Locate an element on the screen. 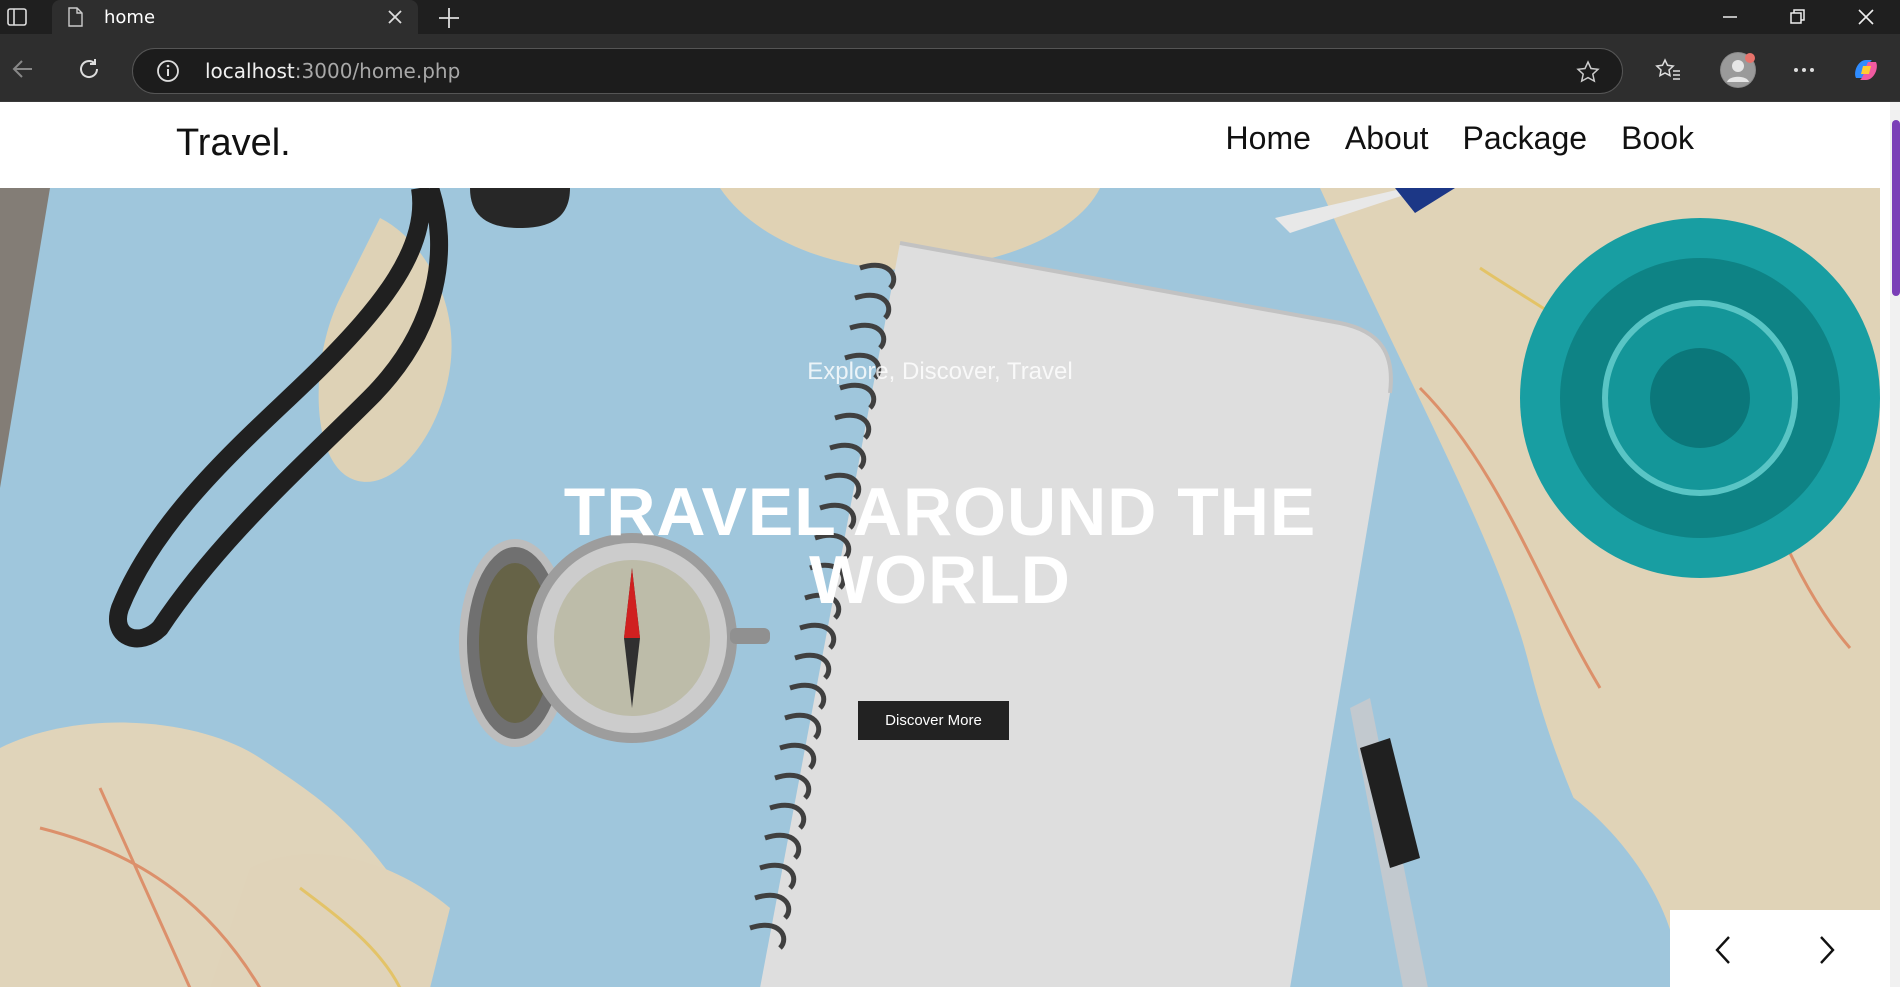 The image size is (1900, 987). hero-headline: TRAVEL AROUND THE WORLD is located at coordinates (940, 546).